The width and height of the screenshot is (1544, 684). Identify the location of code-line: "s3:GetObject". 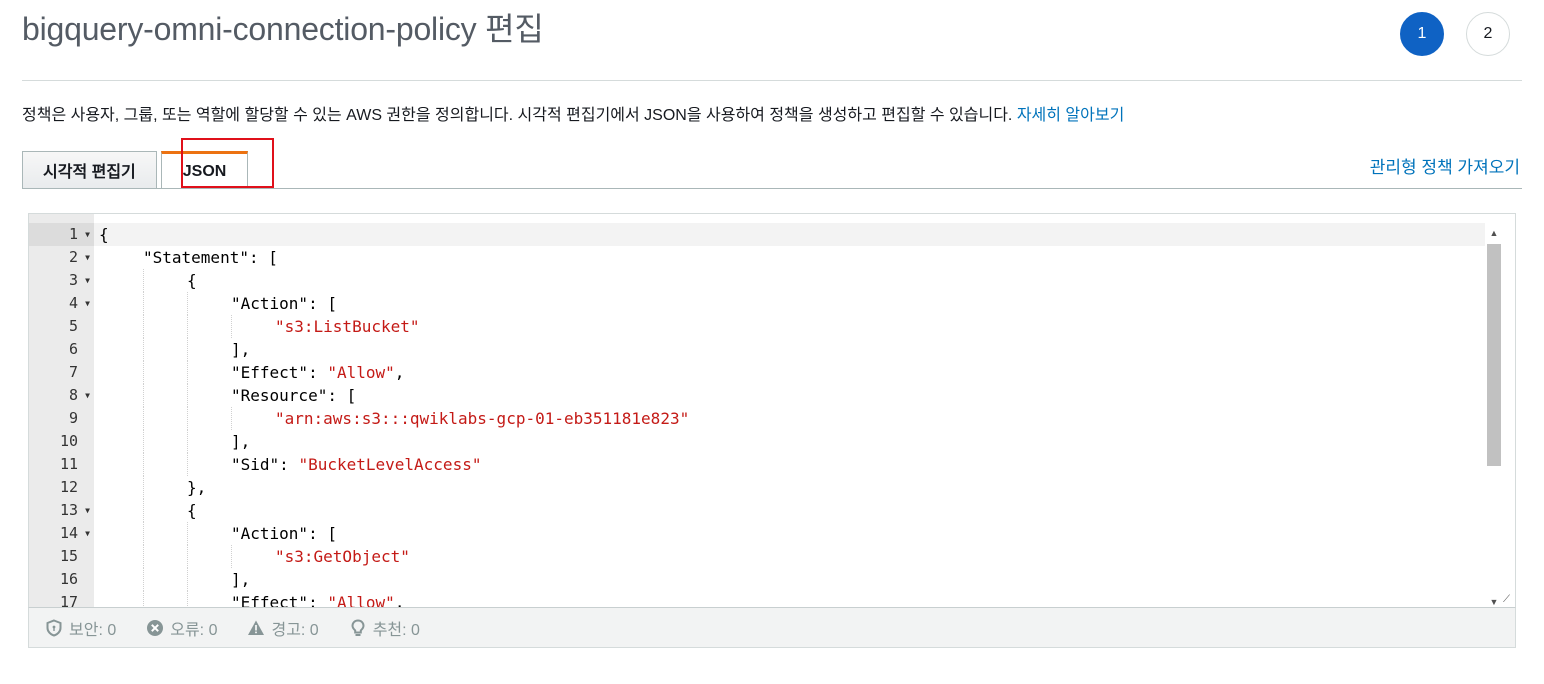
(789, 556).